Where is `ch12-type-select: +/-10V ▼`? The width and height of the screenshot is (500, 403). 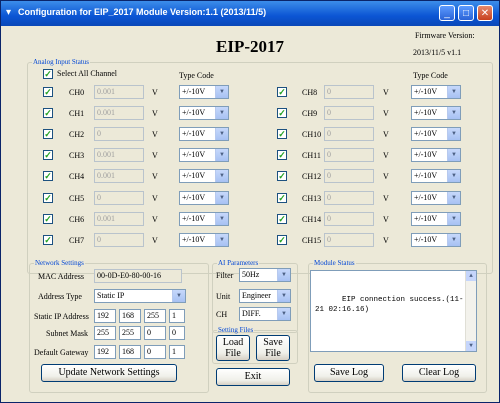
ch12-type-select: +/-10V ▼ is located at coordinates (436, 176).